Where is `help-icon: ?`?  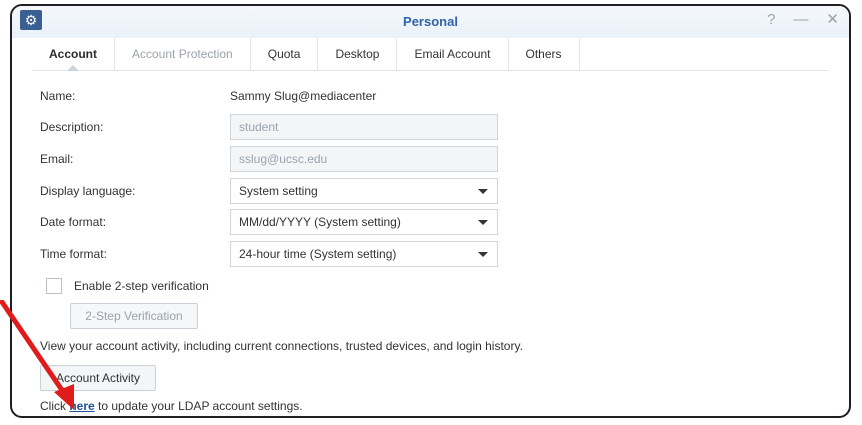 help-icon: ? is located at coordinates (771, 20).